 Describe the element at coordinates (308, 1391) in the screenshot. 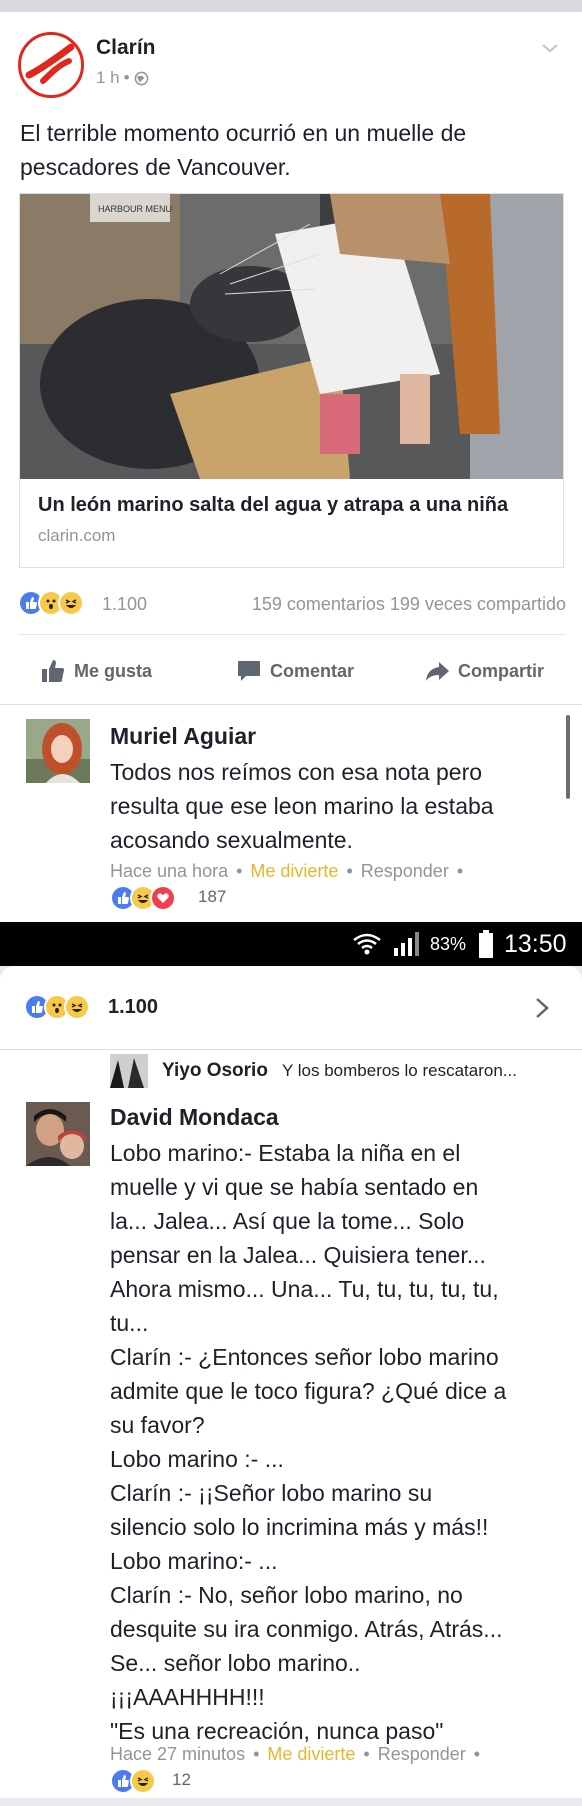

I see `comment-line: admite que le toco figura? ¿Qué dice a` at that location.